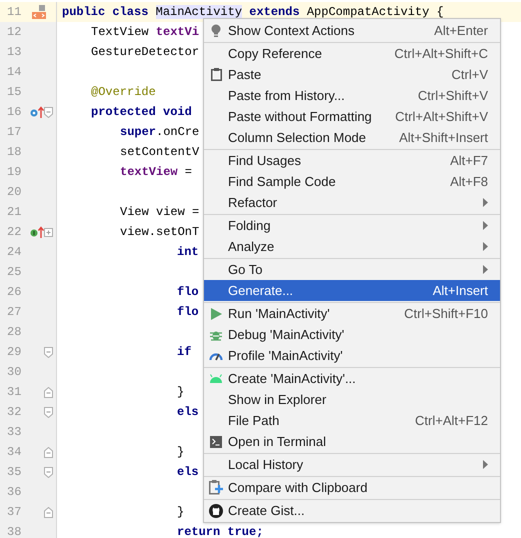 Image resolution: width=521 pixels, height=538 pixels. Describe the element at coordinates (352, 290) in the screenshot. I see `menu-item: Generate... Alt+Insert` at that location.